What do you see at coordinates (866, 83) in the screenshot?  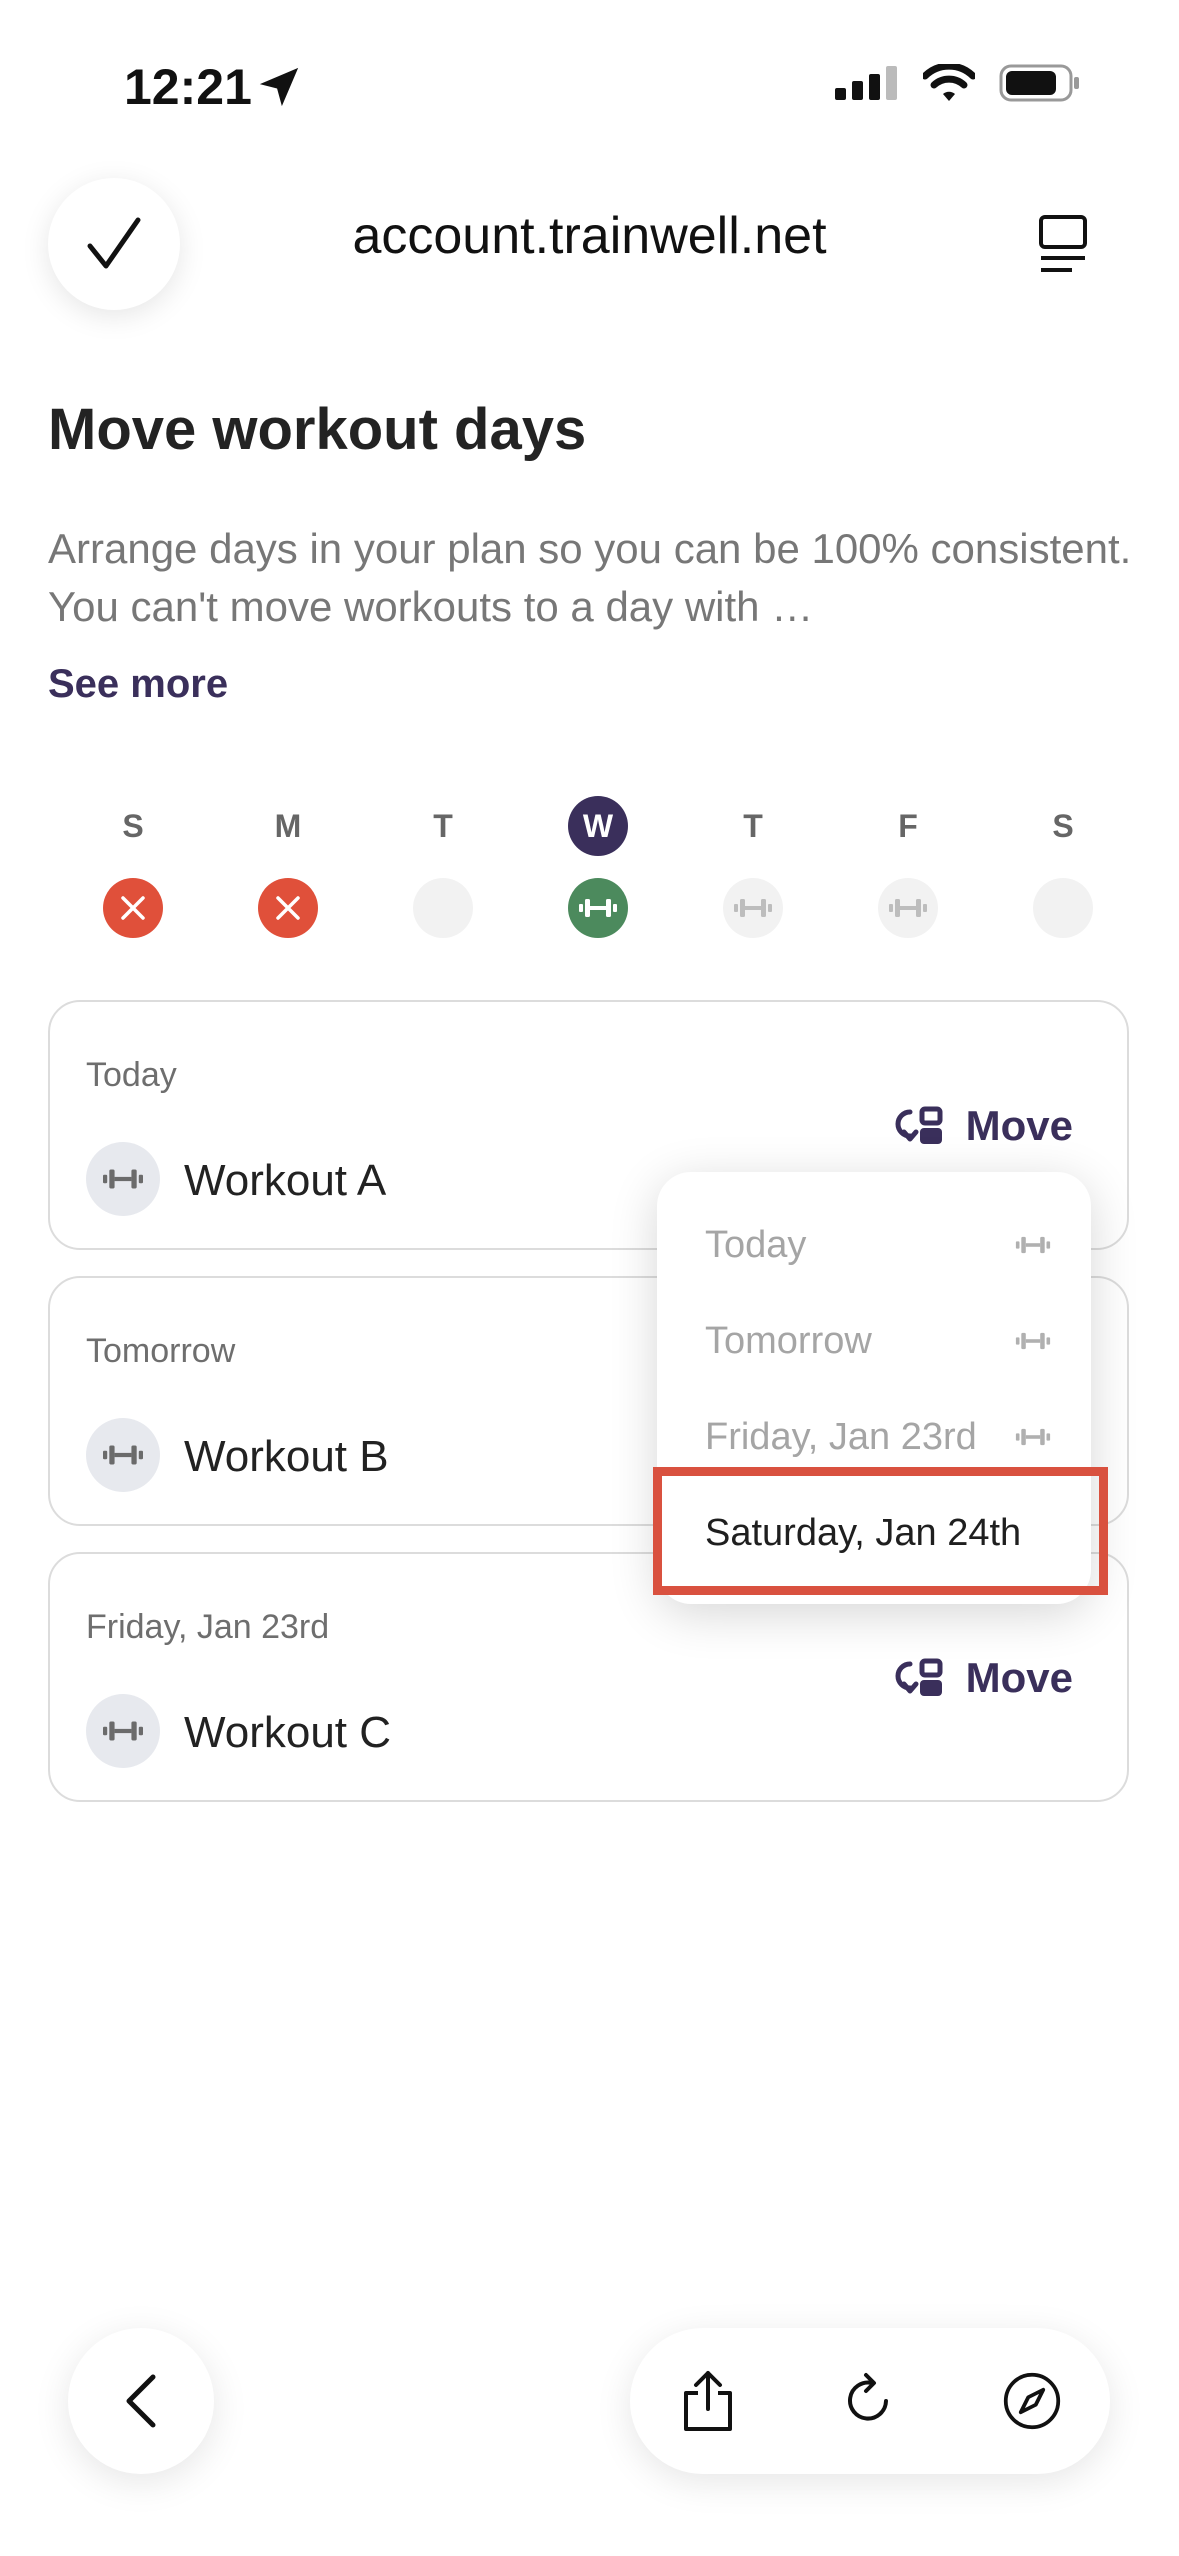 I see `cellular-signal-icon` at bounding box center [866, 83].